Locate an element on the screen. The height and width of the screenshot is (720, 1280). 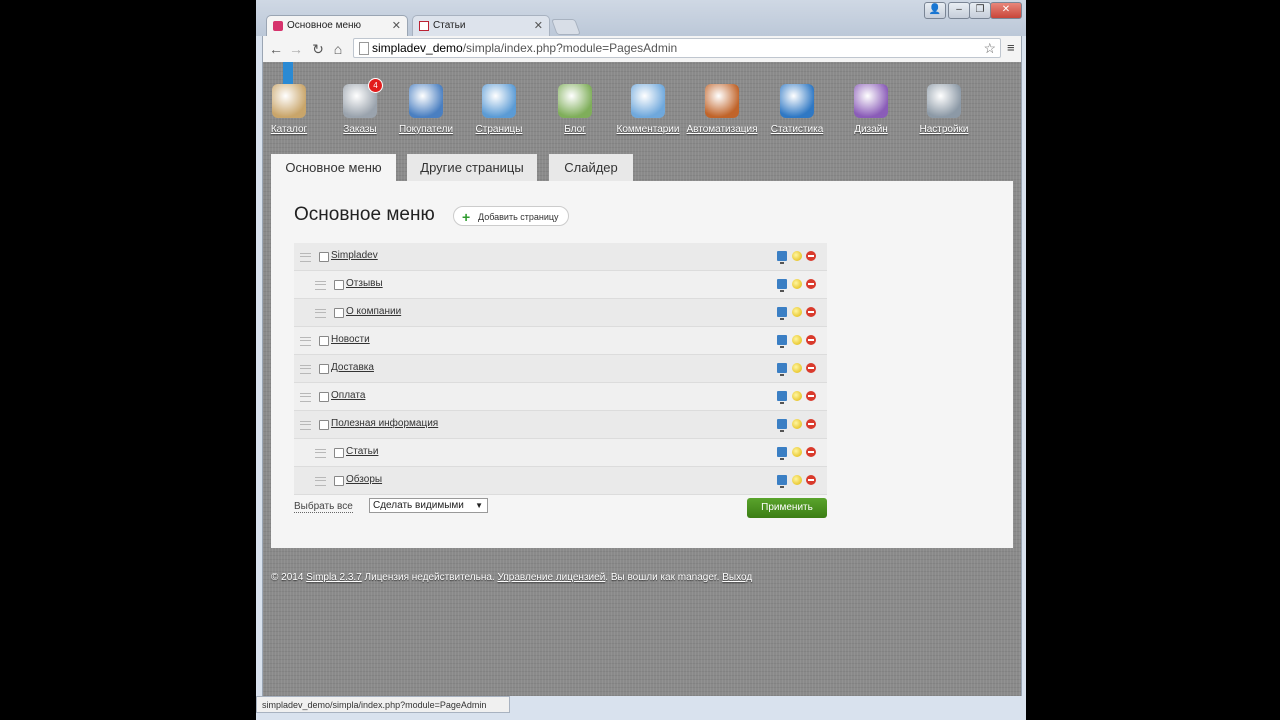
home-icon: ⌂ is located at coordinates (338, 49).